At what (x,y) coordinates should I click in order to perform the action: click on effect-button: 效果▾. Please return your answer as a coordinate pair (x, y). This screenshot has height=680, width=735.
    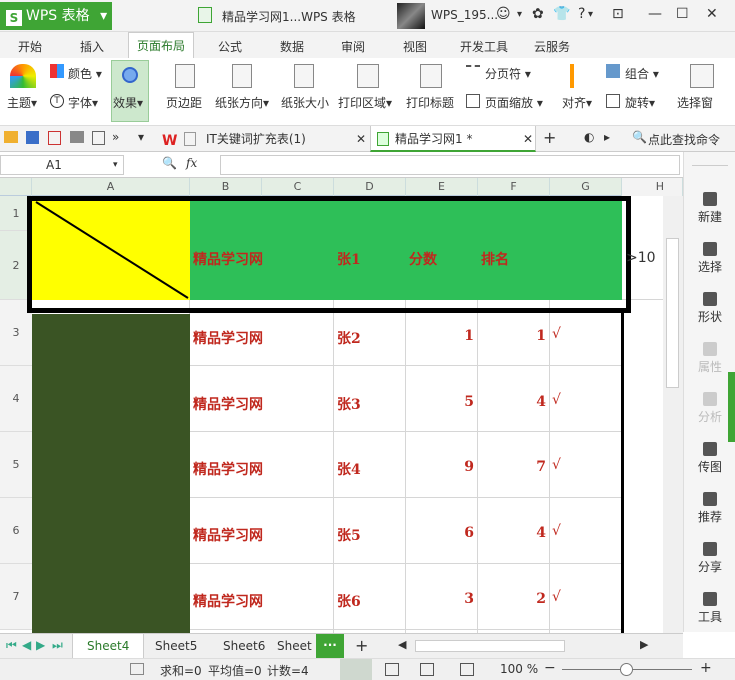
    Looking at the image, I should click on (130, 91).